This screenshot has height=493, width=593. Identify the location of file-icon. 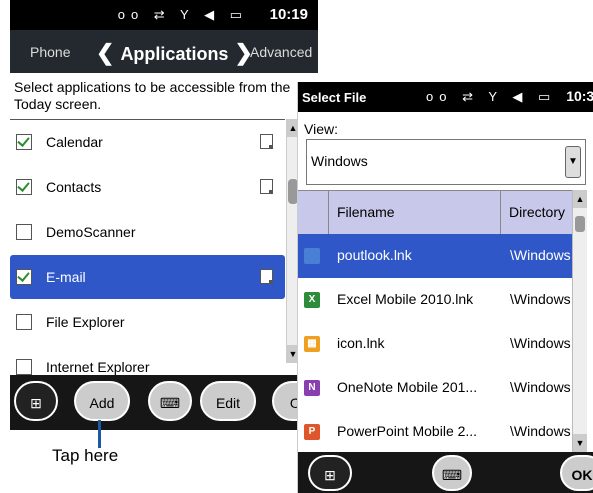
(312, 256).